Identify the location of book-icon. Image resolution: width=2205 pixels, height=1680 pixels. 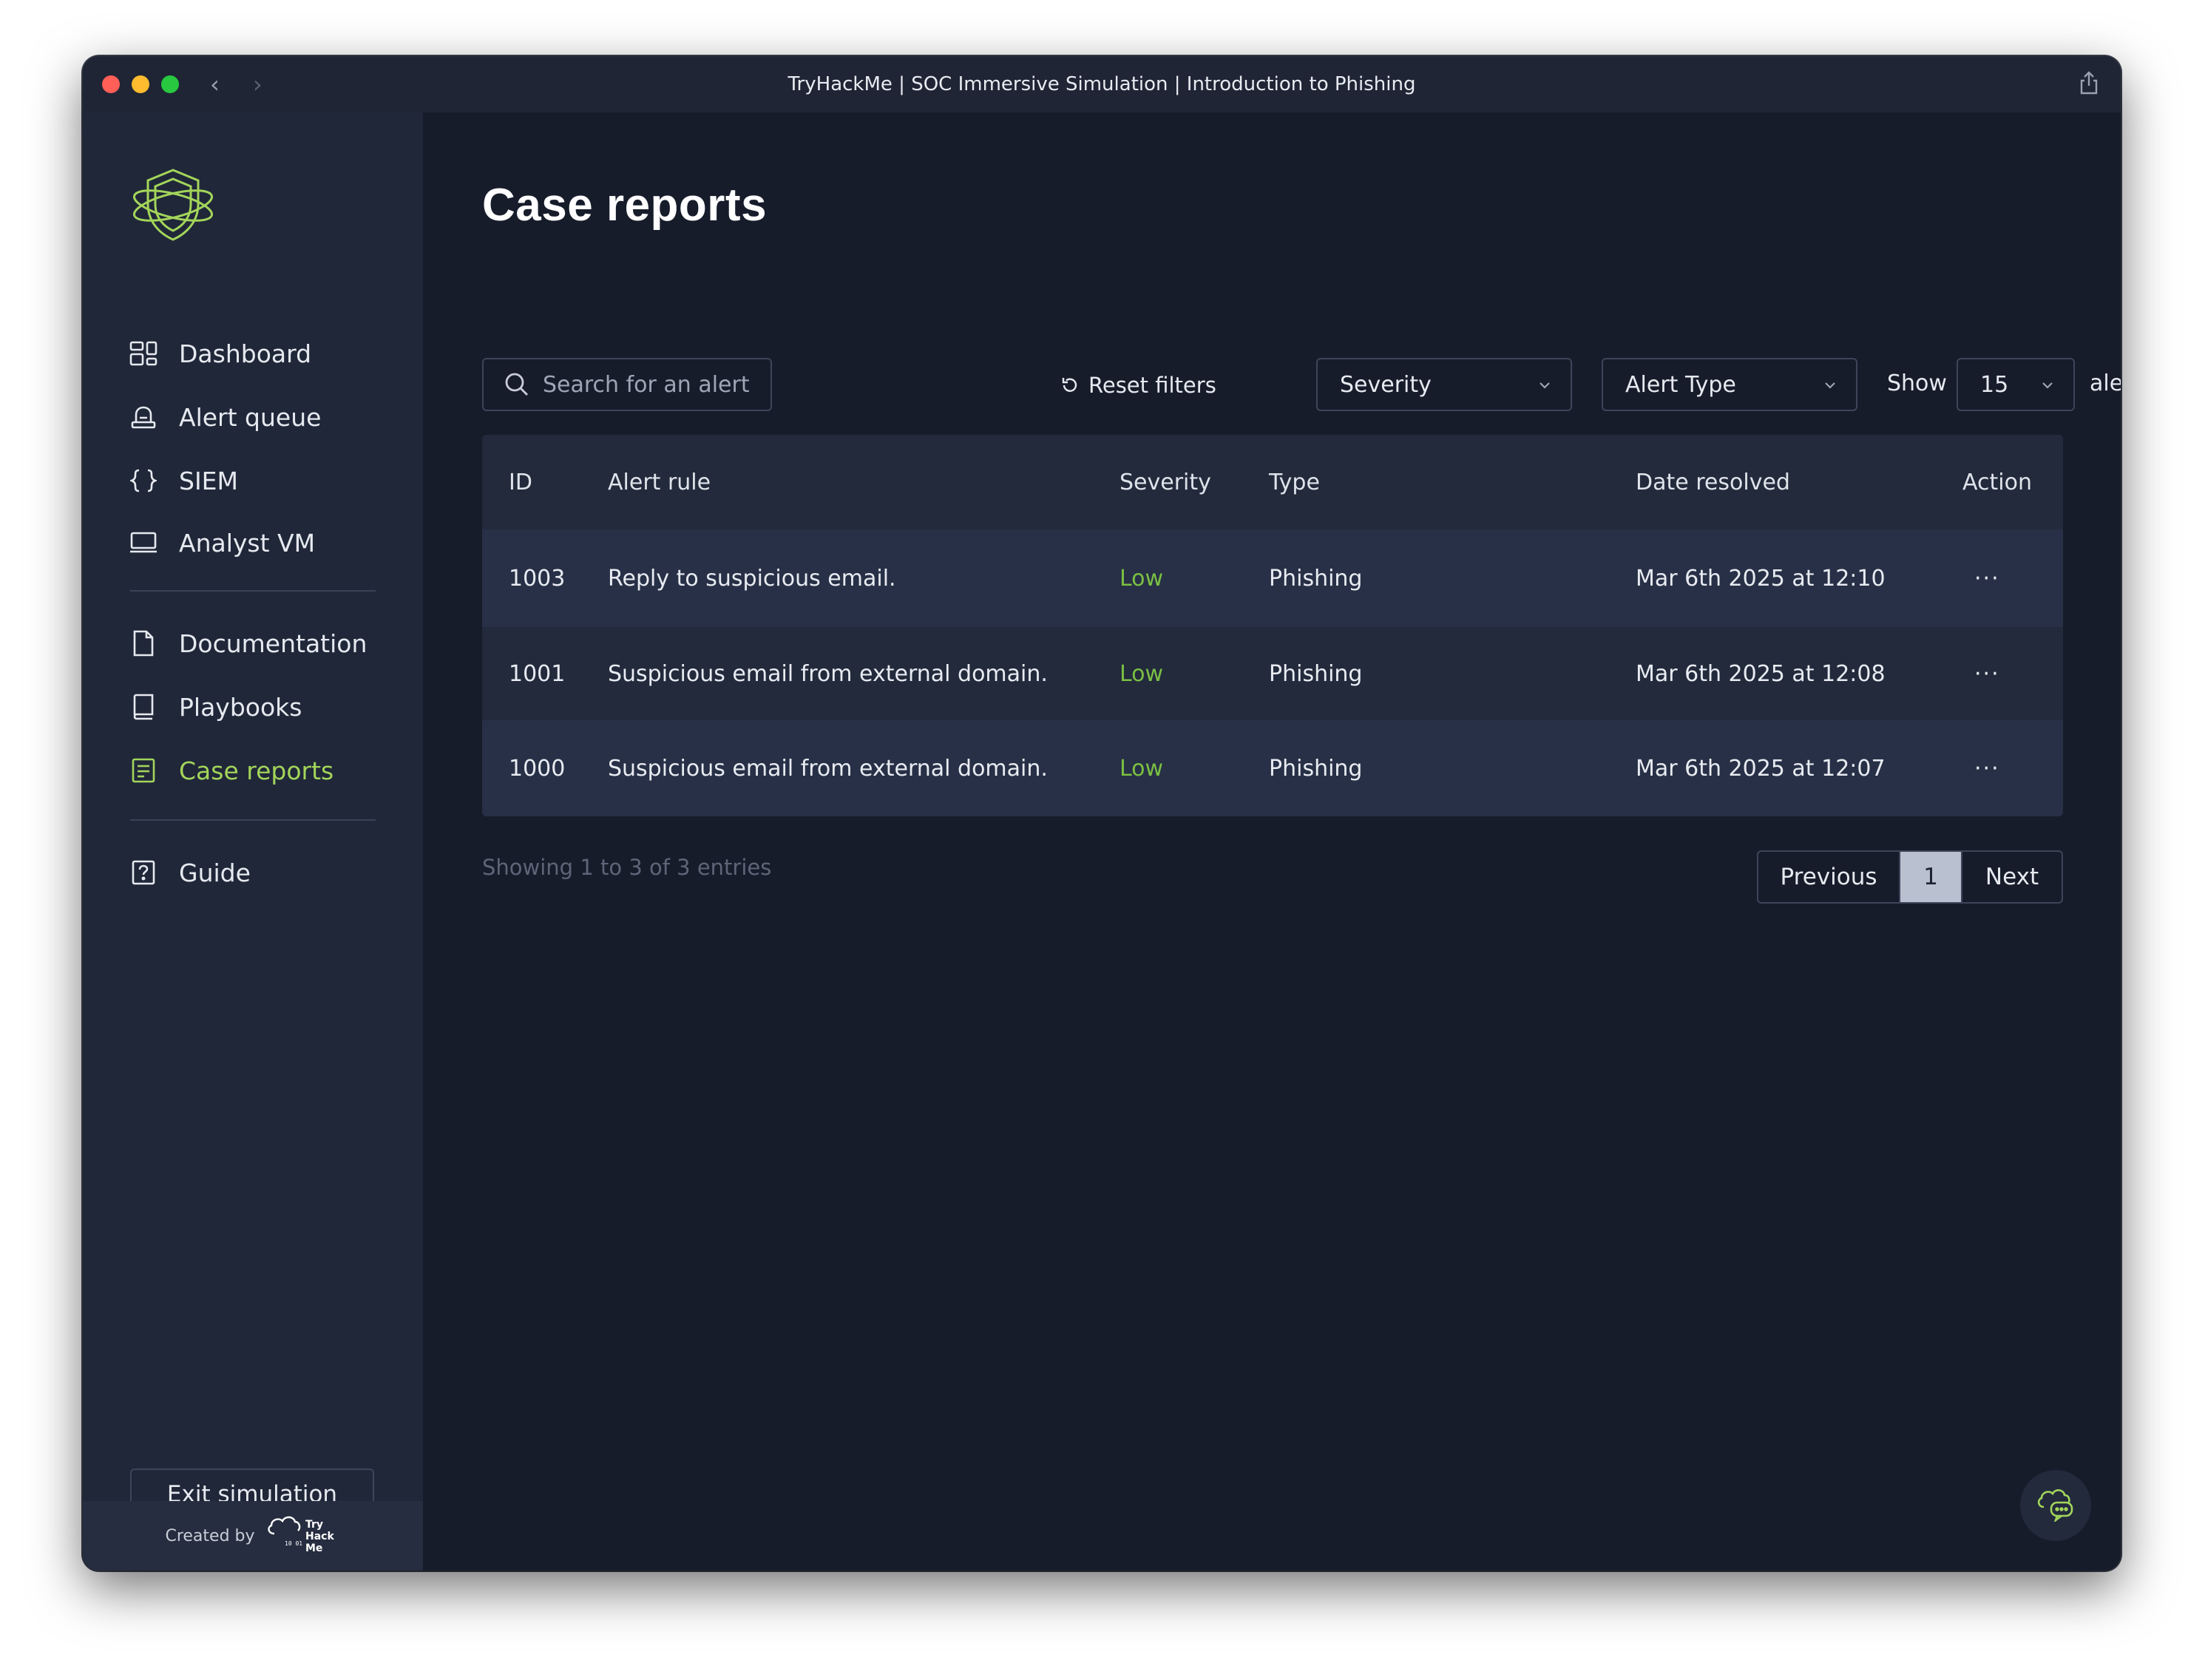
(144, 707).